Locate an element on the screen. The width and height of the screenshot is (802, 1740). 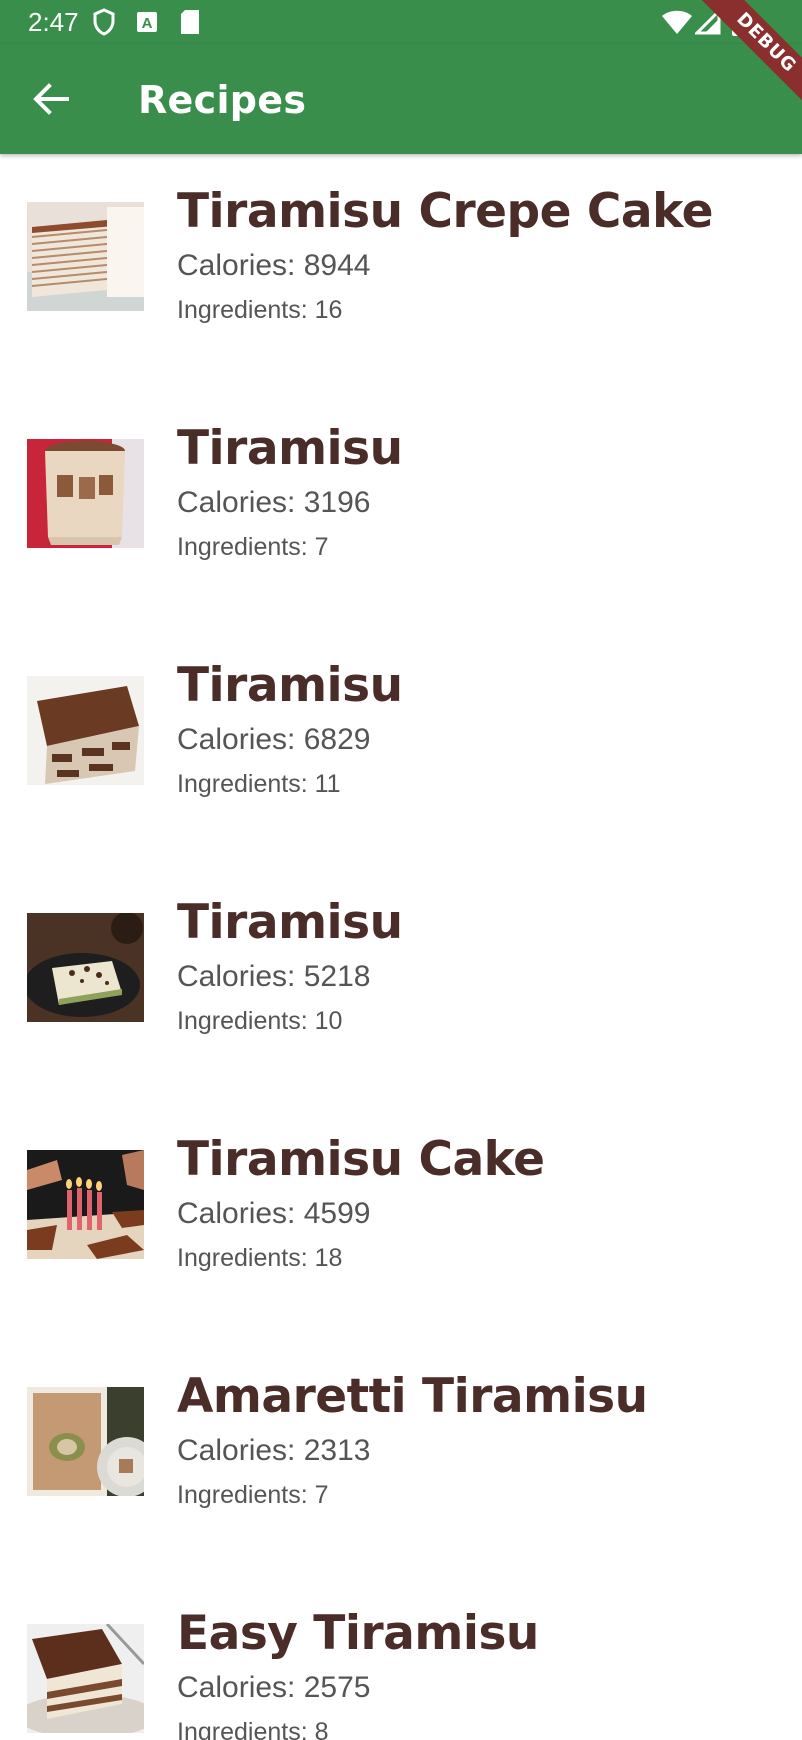
list-item: Tiramisu Calories: 6829 Ingredients: 11 is located at coordinates (401, 746).